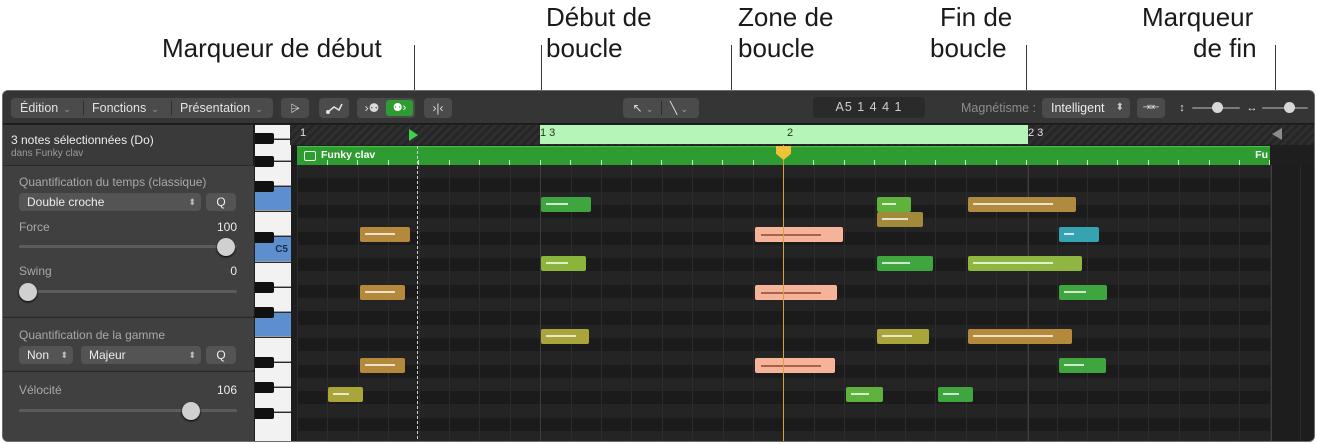 Image resolution: width=1317 pixels, height=444 pixels. I want to click on menu-edit: Édition ⌄, so click(47, 108).